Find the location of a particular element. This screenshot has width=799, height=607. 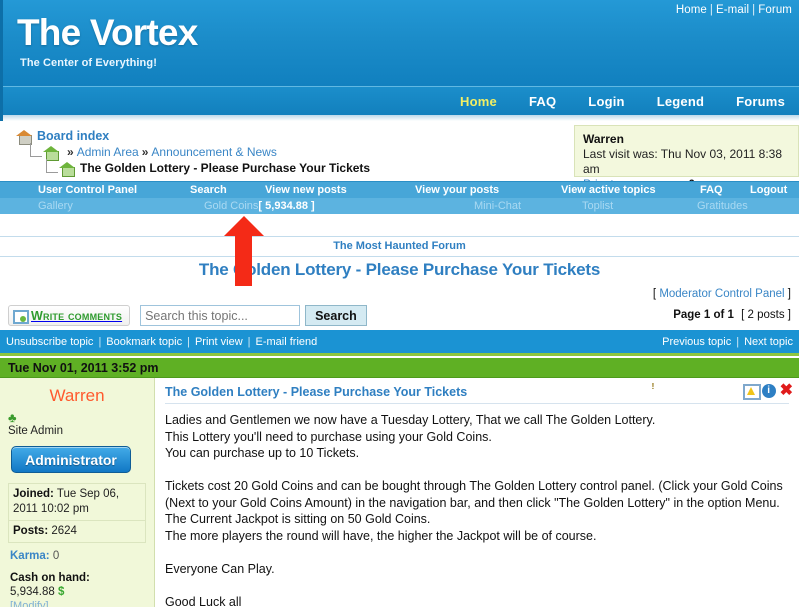

cash-currency-symbol: $ is located at coordinates (61, 592).